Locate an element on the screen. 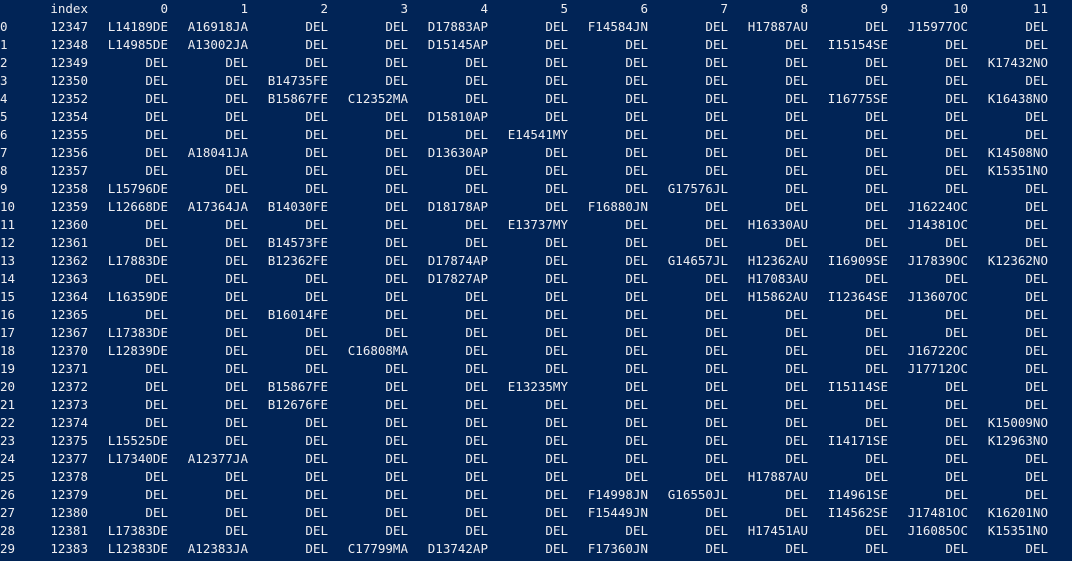  column-header: 1 is located at coordinates (244, 8).